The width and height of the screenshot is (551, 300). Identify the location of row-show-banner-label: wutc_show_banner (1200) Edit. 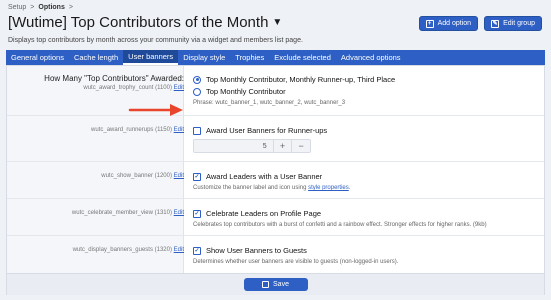
(142, 176).